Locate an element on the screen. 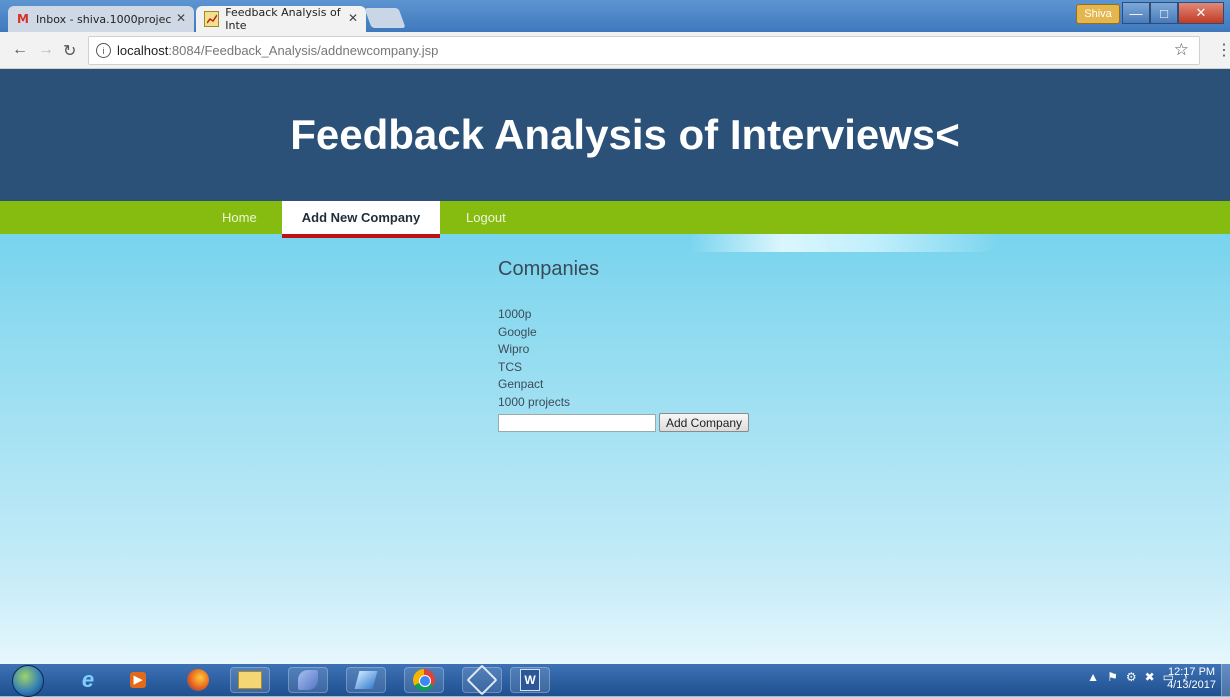 This screenshot has width=1230, height=697. list-item: Google is located at coordinates (517, 331).